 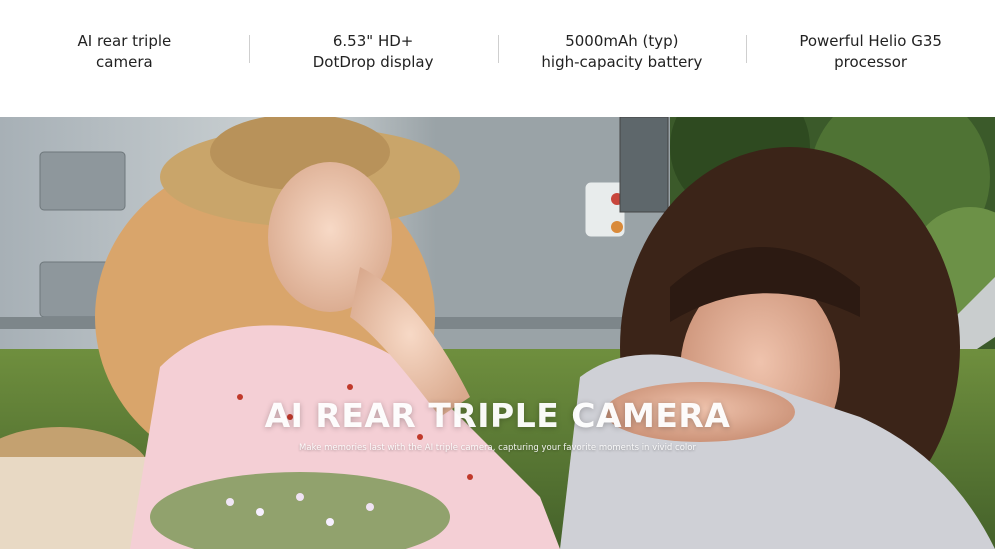 I want to click on feature-item-battery: 5000mAh (typ) high-capacity battery, so click(x=622, y=58).